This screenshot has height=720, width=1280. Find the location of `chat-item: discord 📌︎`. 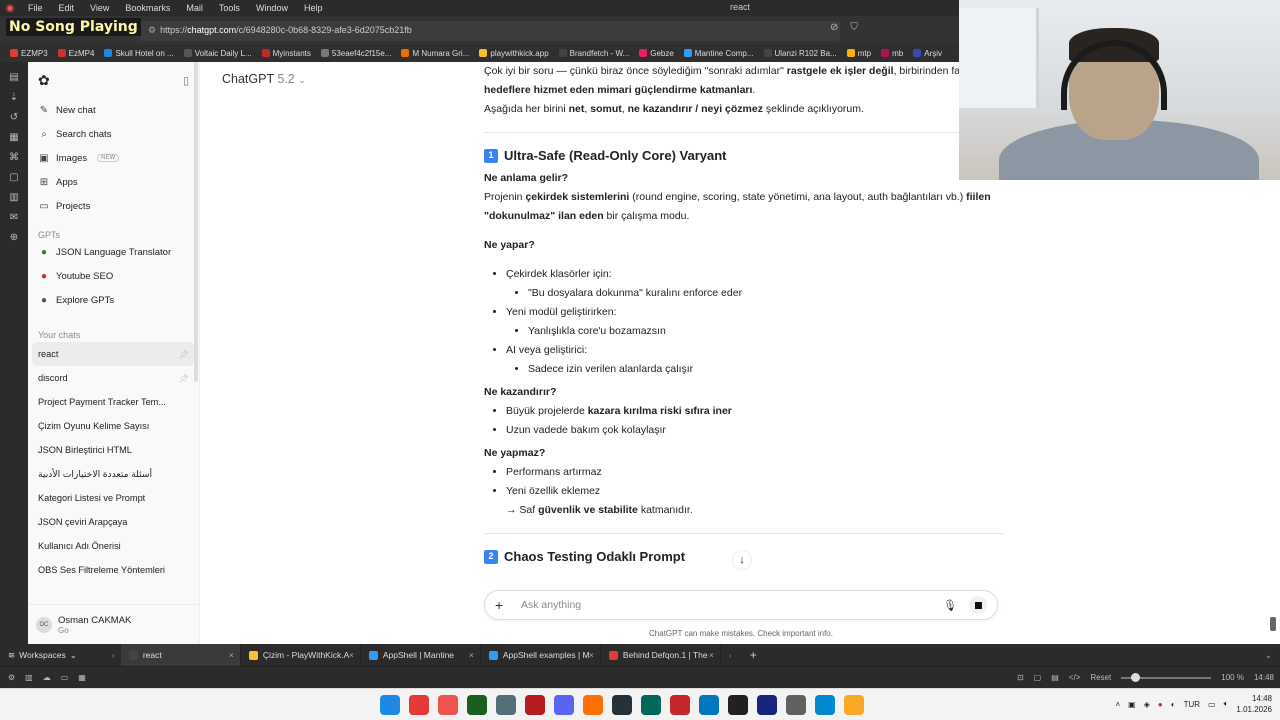

chat-item: discord 📌︎ is located at coordinates (113, 378).